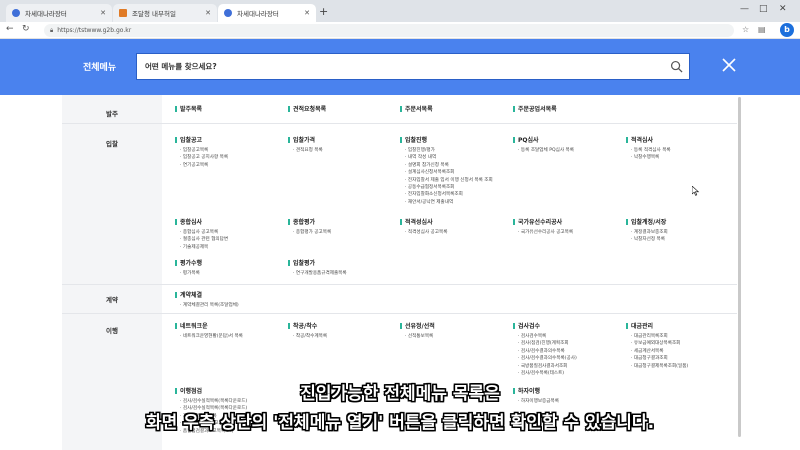 The image size is (800, 450). What do you see at coordinates (323, 12) in the screenshot?
I see `new-tab-button: +` at bounding box center [323, 12].